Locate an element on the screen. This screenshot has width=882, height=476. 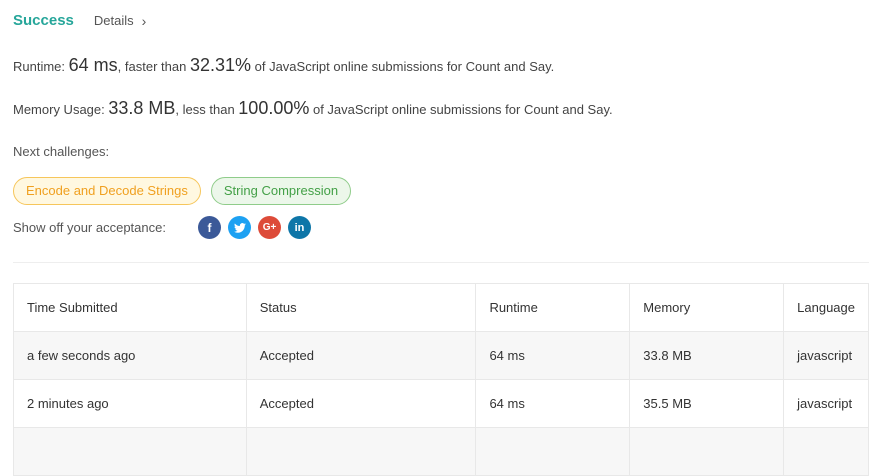
memory-mid: , less than is located at coordinates (207, 109).